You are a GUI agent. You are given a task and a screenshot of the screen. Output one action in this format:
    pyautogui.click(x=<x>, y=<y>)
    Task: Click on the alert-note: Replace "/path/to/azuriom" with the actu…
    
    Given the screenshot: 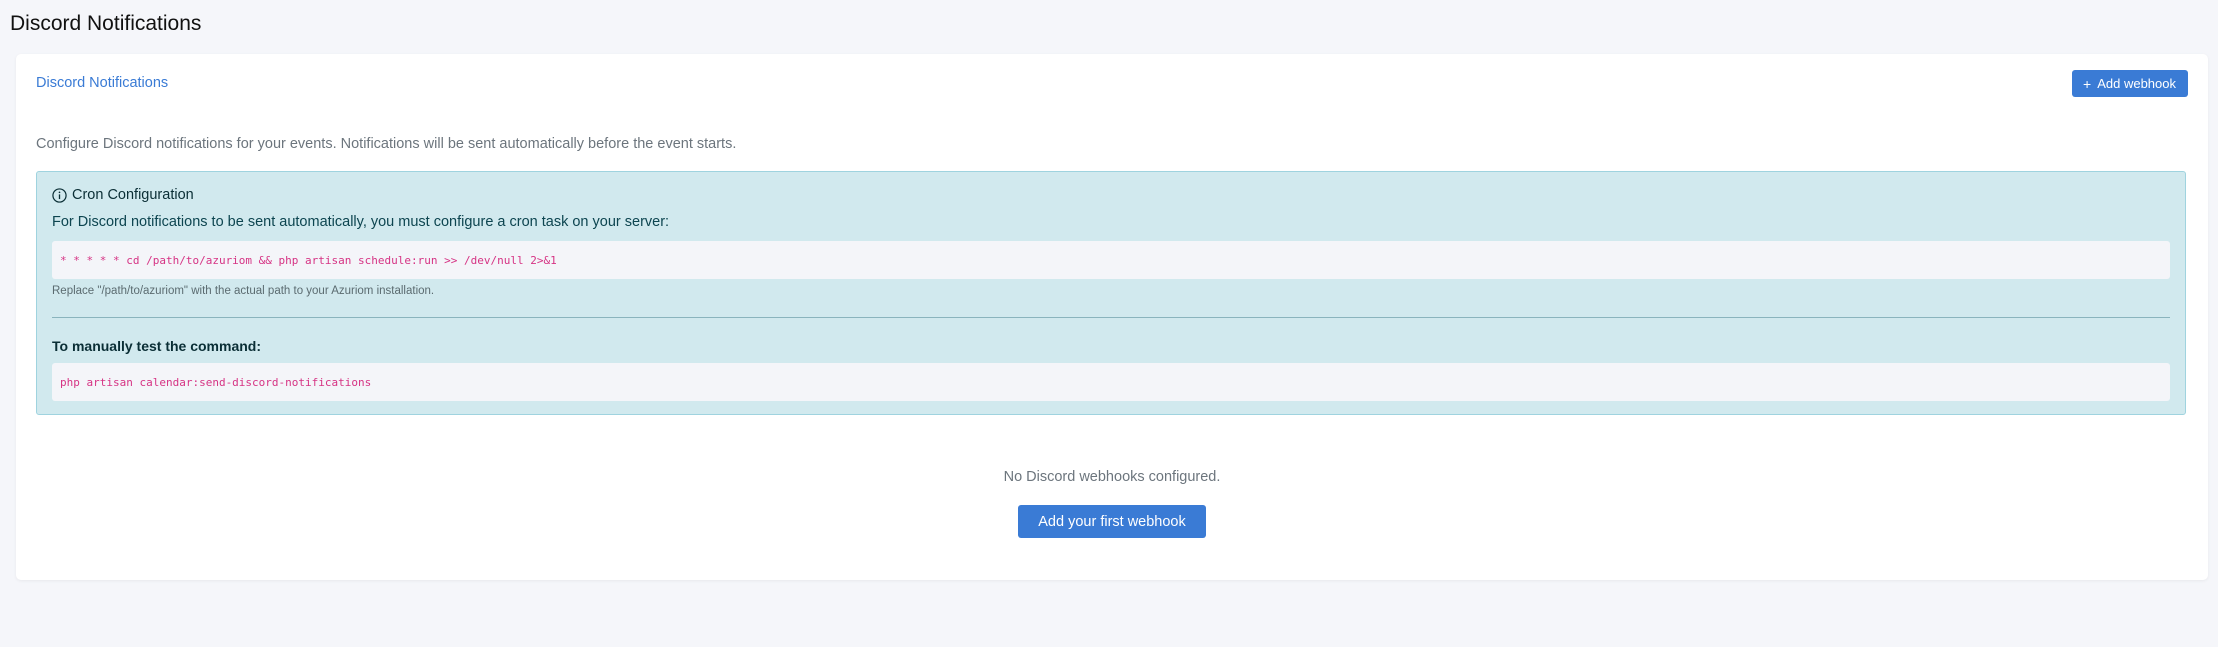 What is the action you would take?
    pyautogui.click(x=243, y=291)
    